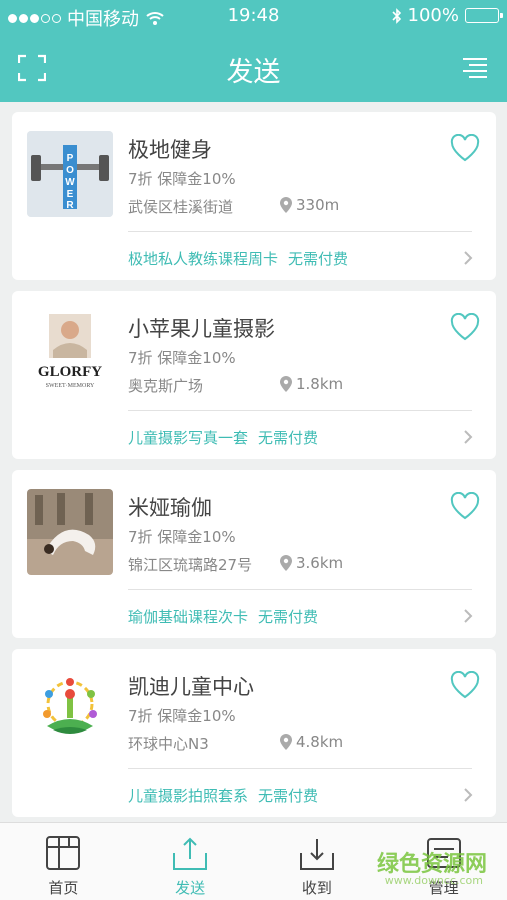 Image resolution: width=507 pixels, height=900 pixels. What do you see at coordinates (253, 72) in the screenshot?
I see `page-title: 发送` at bounding box center [253, 72].